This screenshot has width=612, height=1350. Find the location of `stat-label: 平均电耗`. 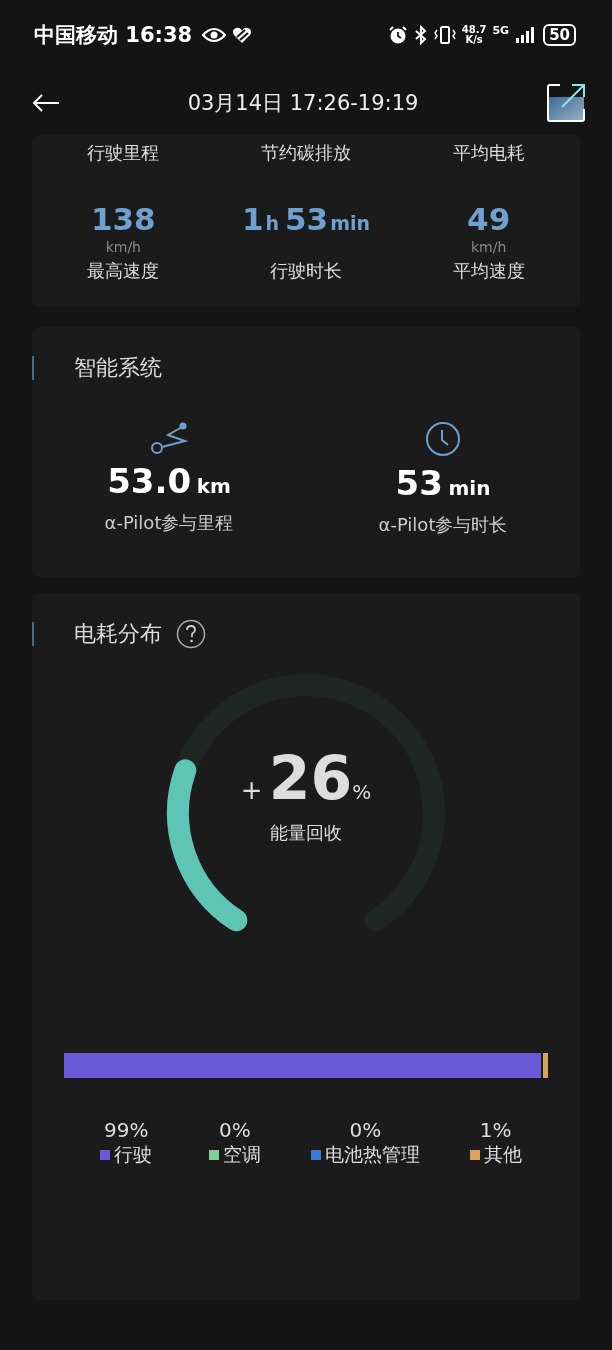

stat-label: 平均电耗 is located at coordinates (488, 153).